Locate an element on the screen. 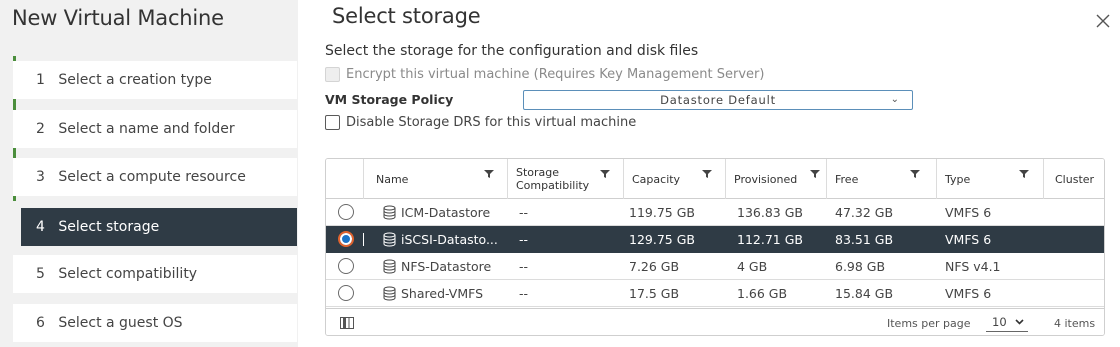 The width and height of the screenshot is (1120, 347). step-number: 3 is located at coordinates (40, 177).